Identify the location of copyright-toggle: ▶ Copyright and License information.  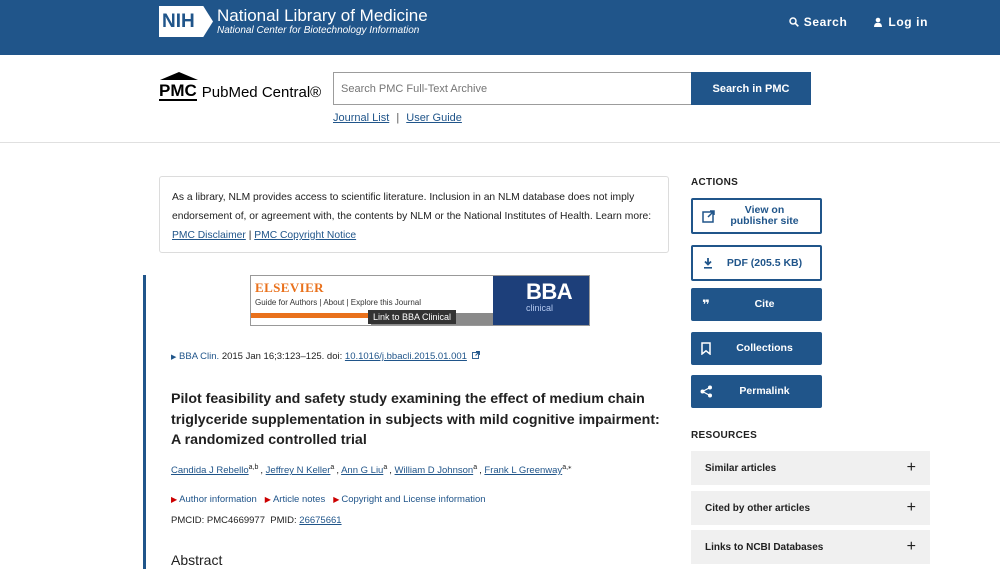
(409, 499).